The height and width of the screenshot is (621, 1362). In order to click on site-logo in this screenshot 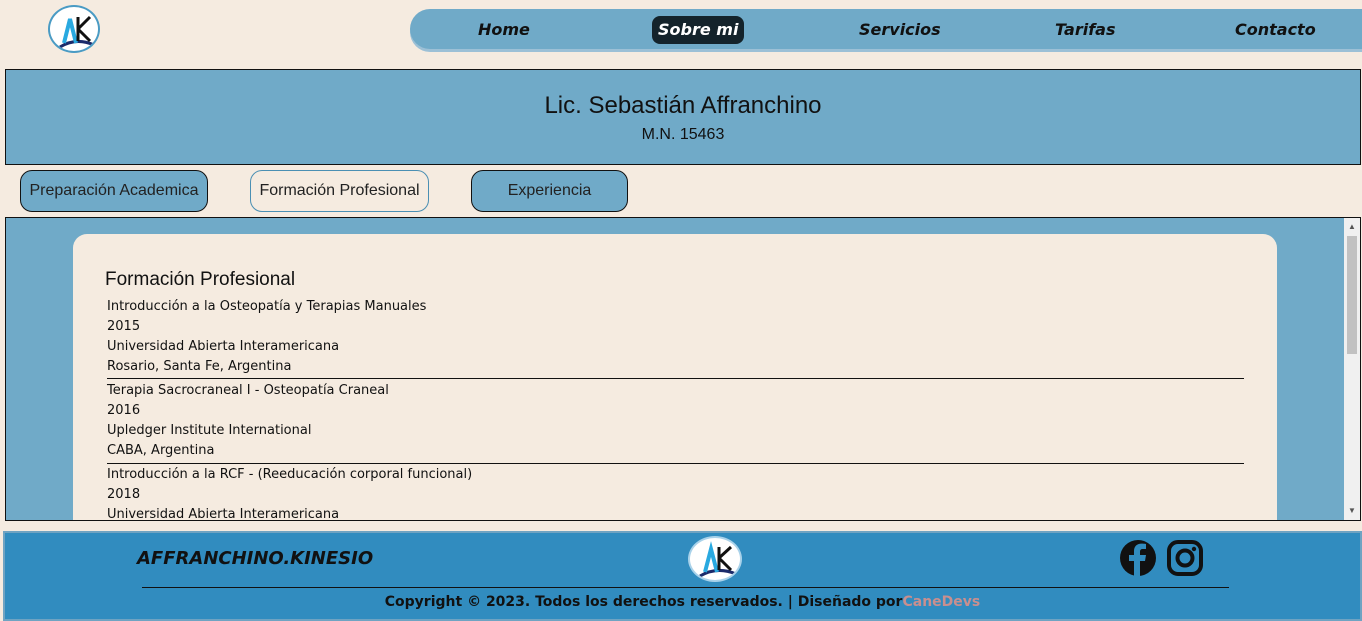, I will do `click(74, 29)`.